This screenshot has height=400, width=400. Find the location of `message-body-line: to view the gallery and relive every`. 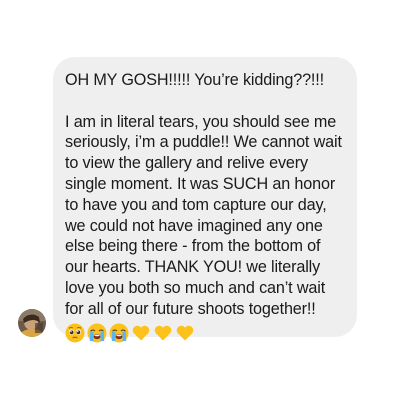

message-body-line: to view the gallery and relive every is located at coordinates (186, 163).